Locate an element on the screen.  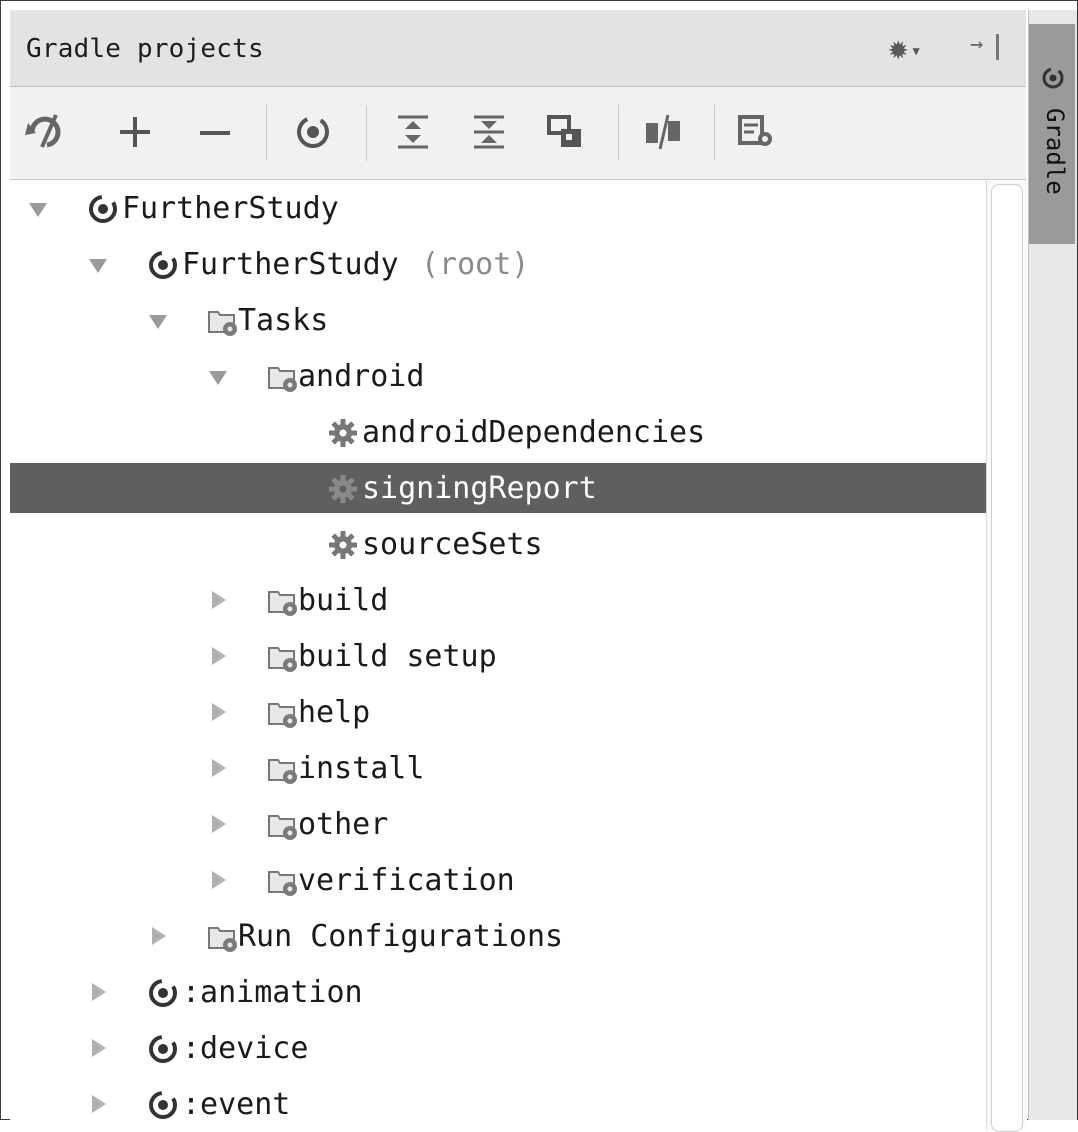
expand-all-button is located at coordinates (413, 132).